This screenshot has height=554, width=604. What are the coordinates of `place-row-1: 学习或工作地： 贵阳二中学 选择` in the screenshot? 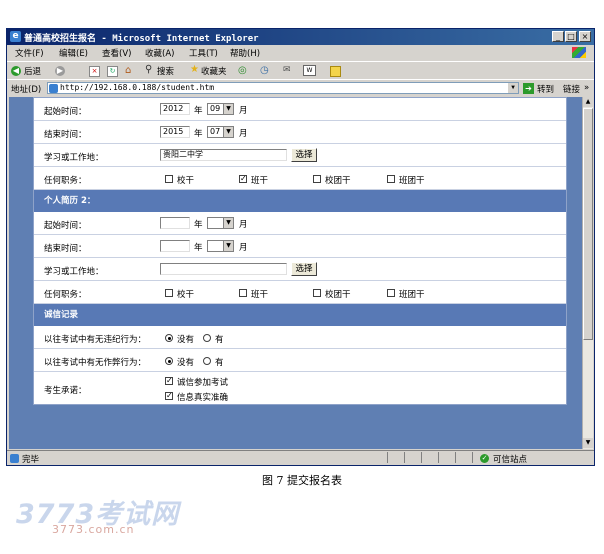 It's located at (300, 155).